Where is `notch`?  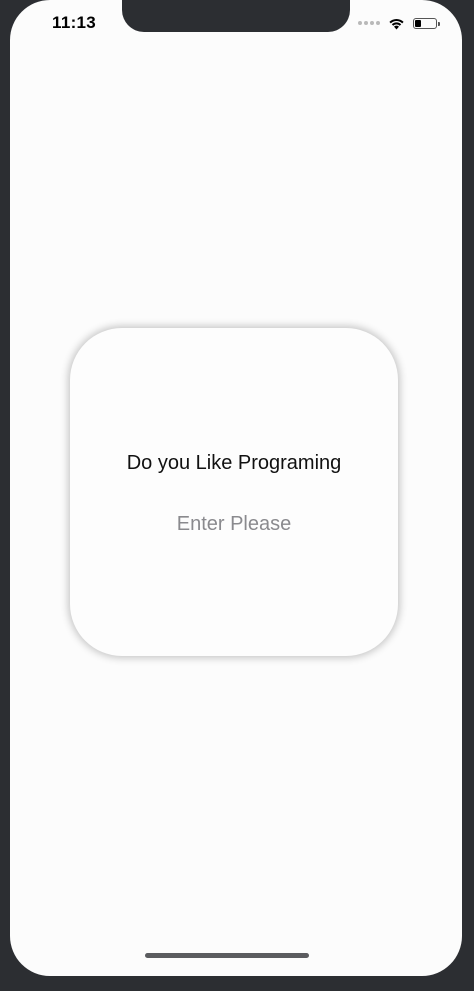 notch is located at coordinates (236, 16).